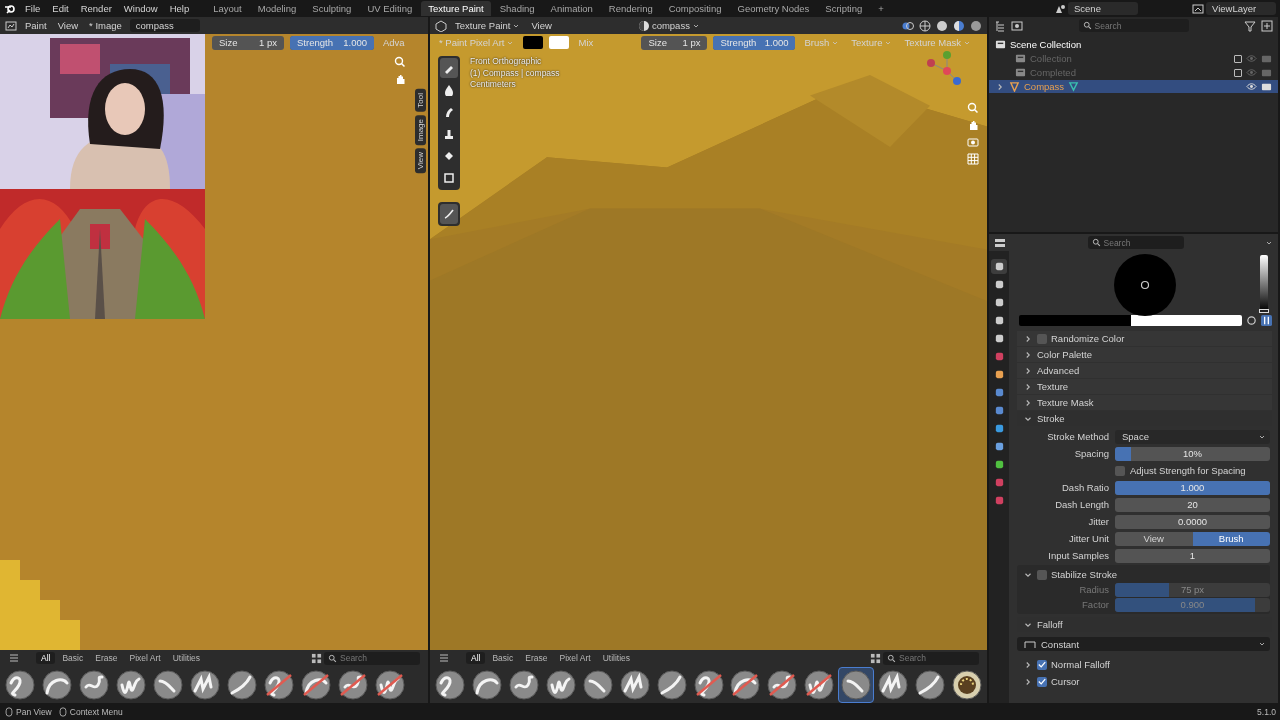 The width and height of the screenshot is (1280, 720). Describe the element at coordinates (1231, 538) in the screenshot. I see `toggle-option: Brush` at that location.